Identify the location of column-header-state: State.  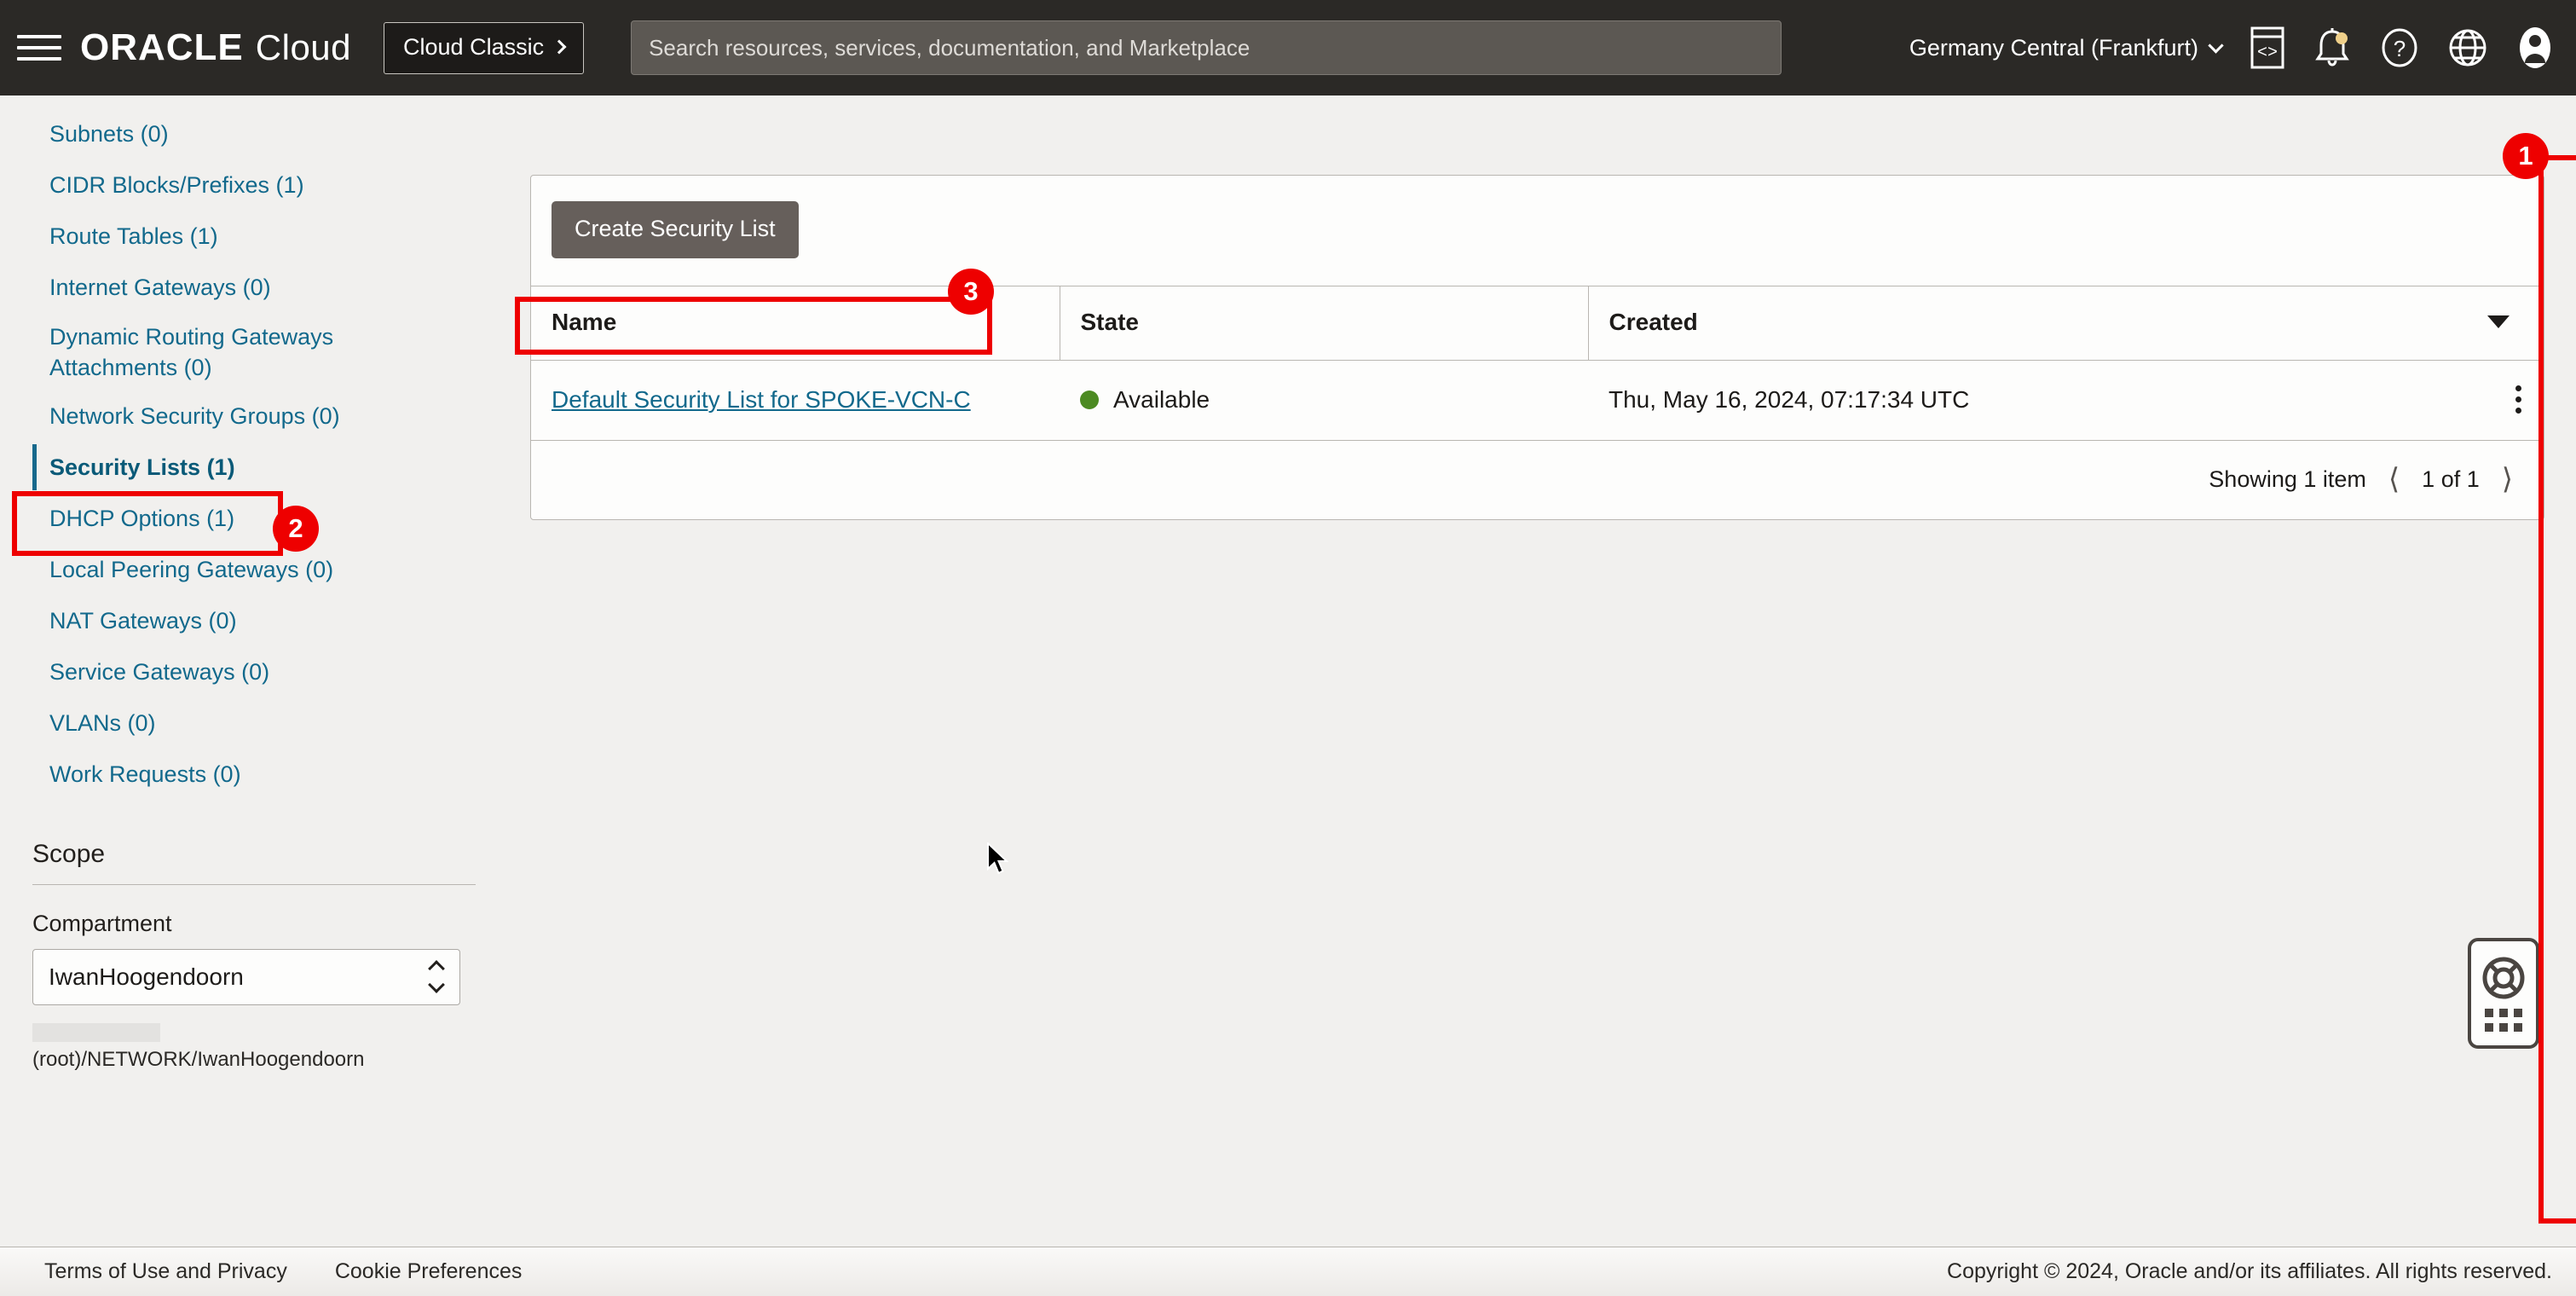
(1324, 324).